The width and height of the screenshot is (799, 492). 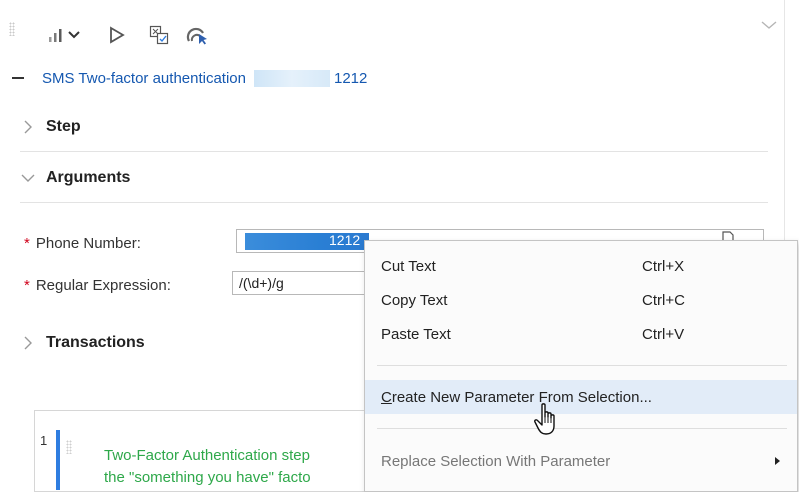 What do you see at coordinates (414, 300) in the screenshot?
I see `menu-item-label: Copy Text` at bounding box center [414, 300].